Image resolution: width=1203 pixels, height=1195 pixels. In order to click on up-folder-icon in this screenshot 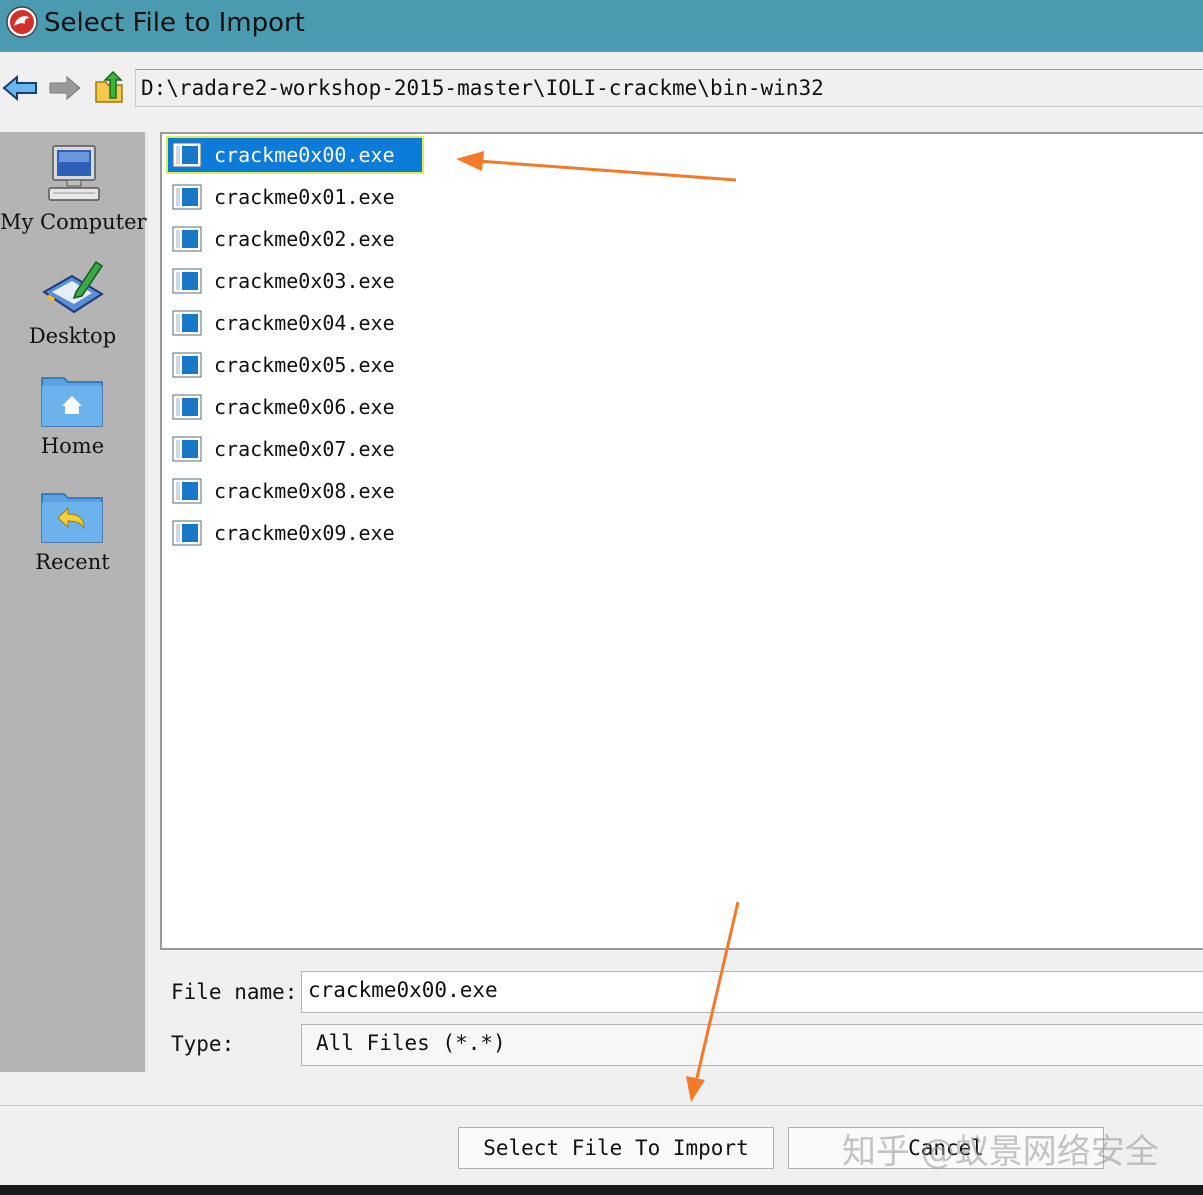, I will do `click(110, 87)`.